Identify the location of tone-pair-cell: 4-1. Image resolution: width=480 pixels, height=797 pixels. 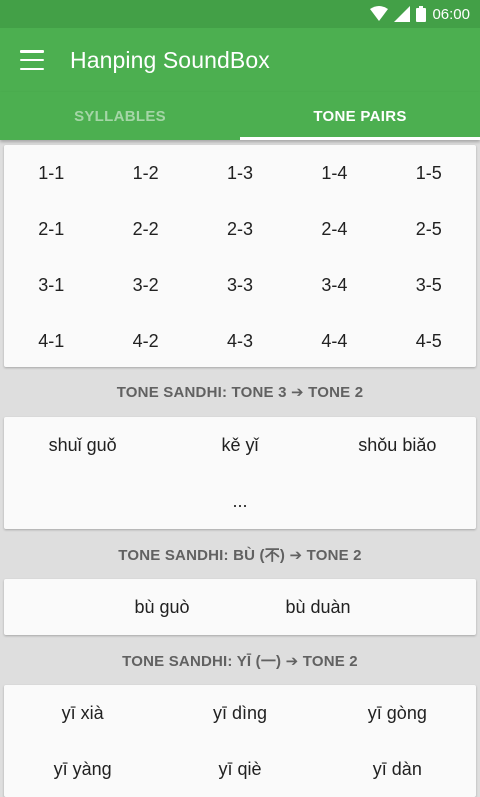
(51, 341).